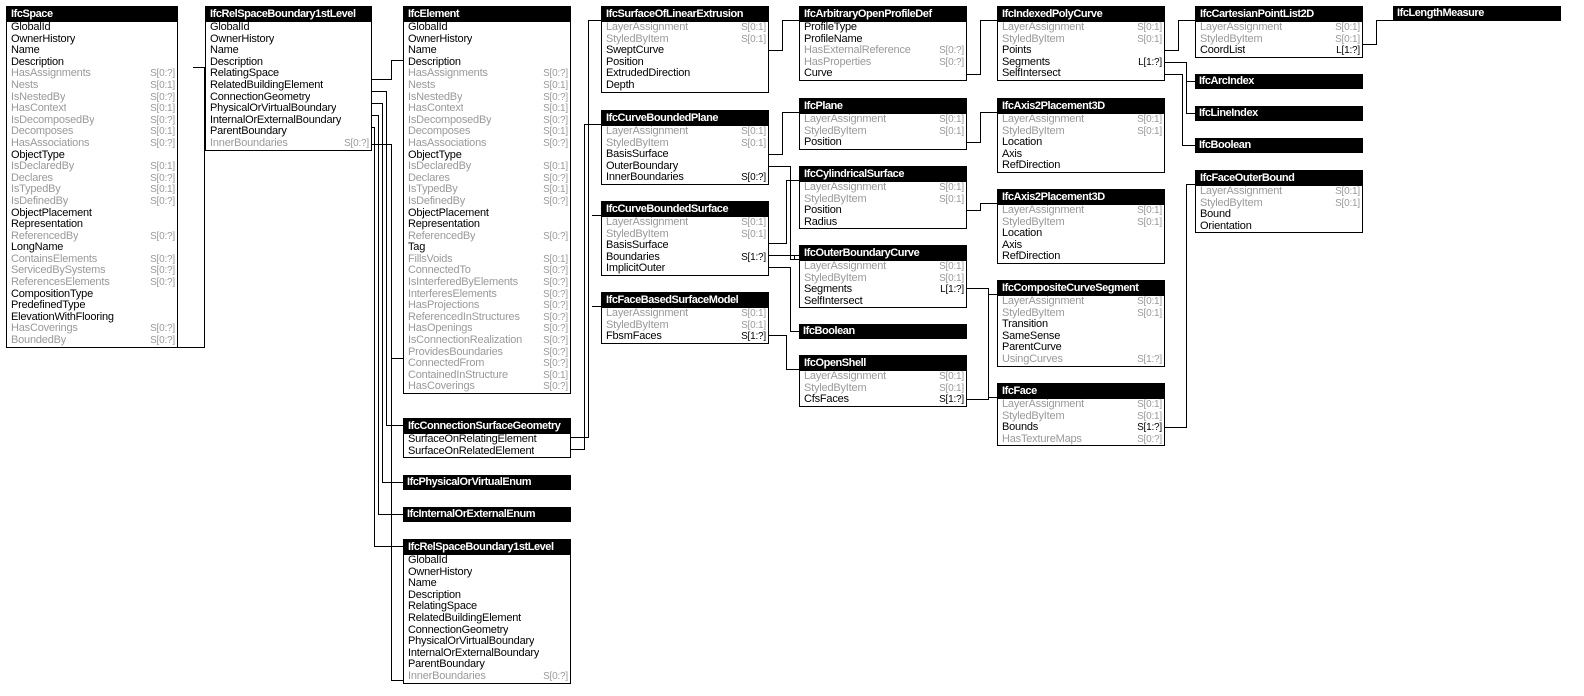  What do you see at coordinates (1279, 145) in the screenshot?
I see `entity-box-ifcboolean-col7: IfcBoolean` at bounding box center [1279, 145].